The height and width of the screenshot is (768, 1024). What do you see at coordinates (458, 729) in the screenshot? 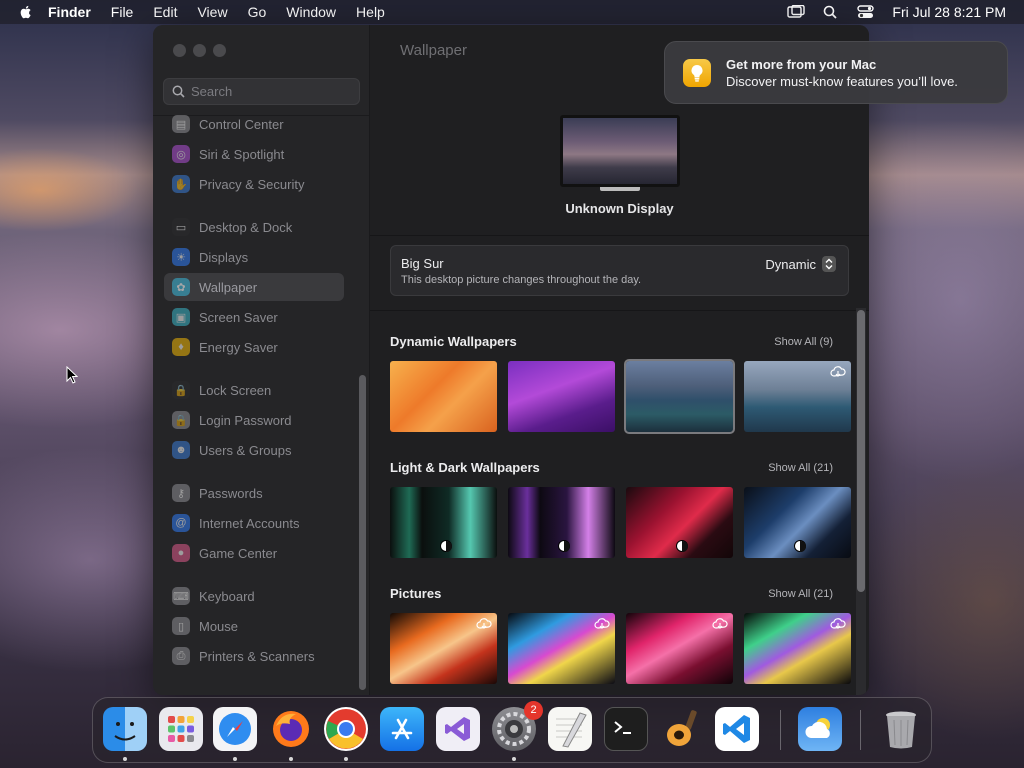
I see `dock-visual-studio-icon` at bounding box center [458, 729].